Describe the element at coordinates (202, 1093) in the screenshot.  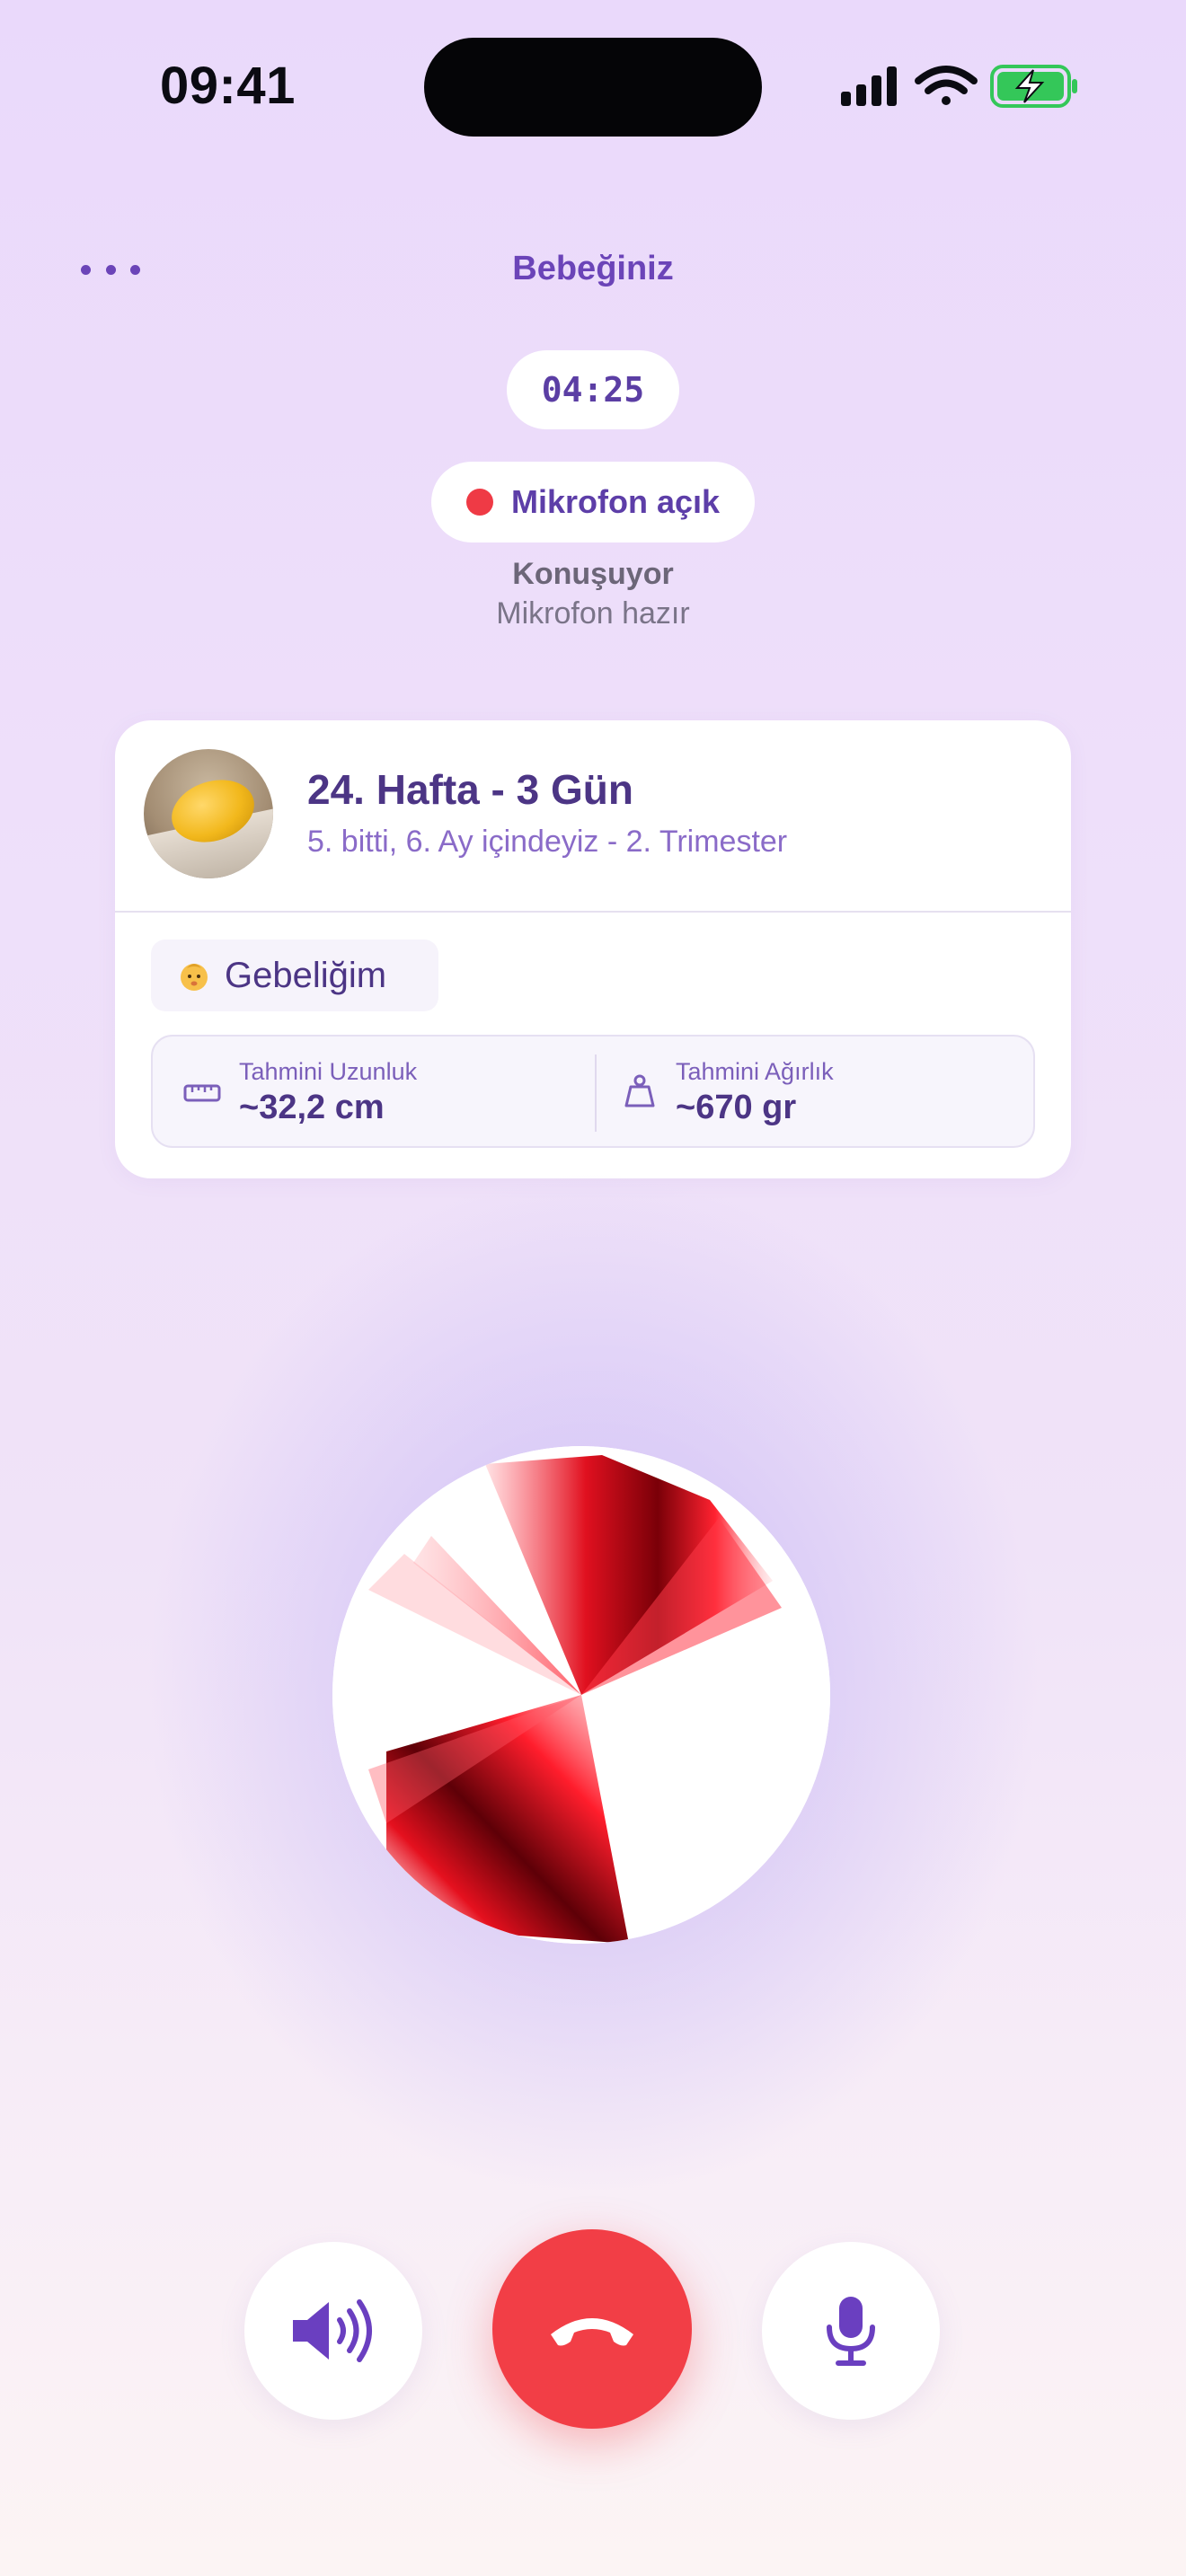
I see `ruler-icon` at that location.